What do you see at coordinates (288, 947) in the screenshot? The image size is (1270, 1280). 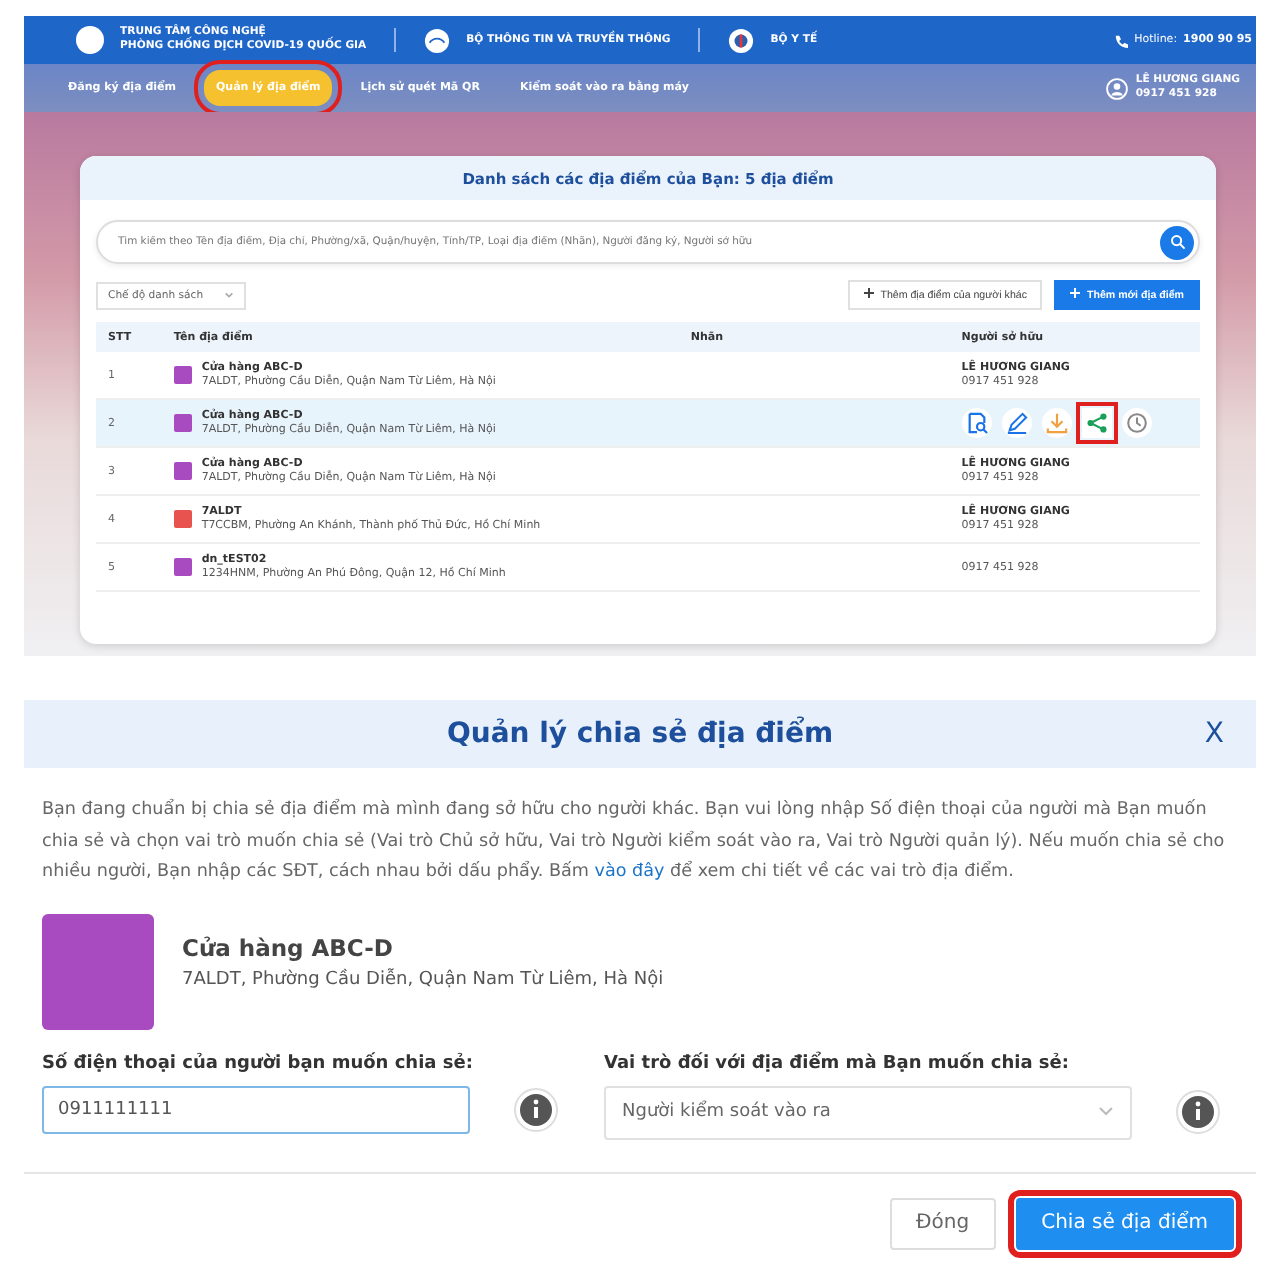 I see `place-name: Cửa hàng ABC-D` at bounding box center [288, 947].